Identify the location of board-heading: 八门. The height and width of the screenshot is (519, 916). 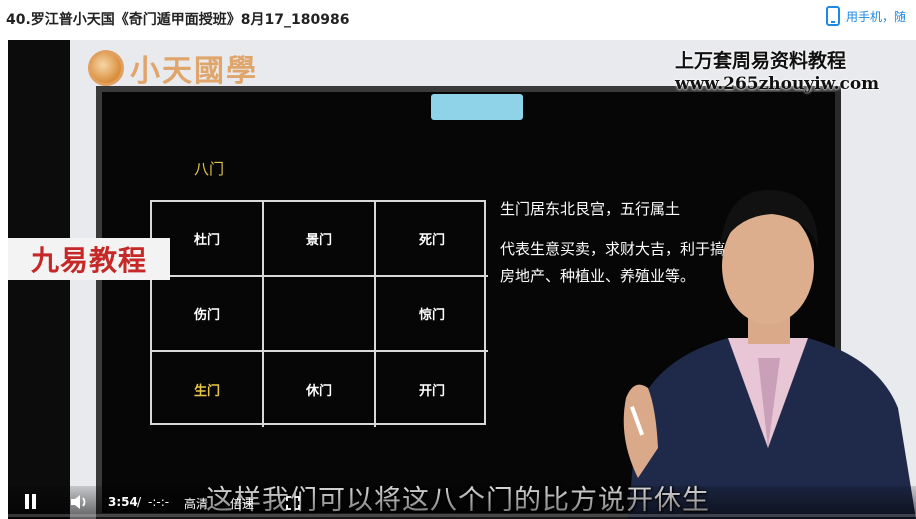
(209, 169).